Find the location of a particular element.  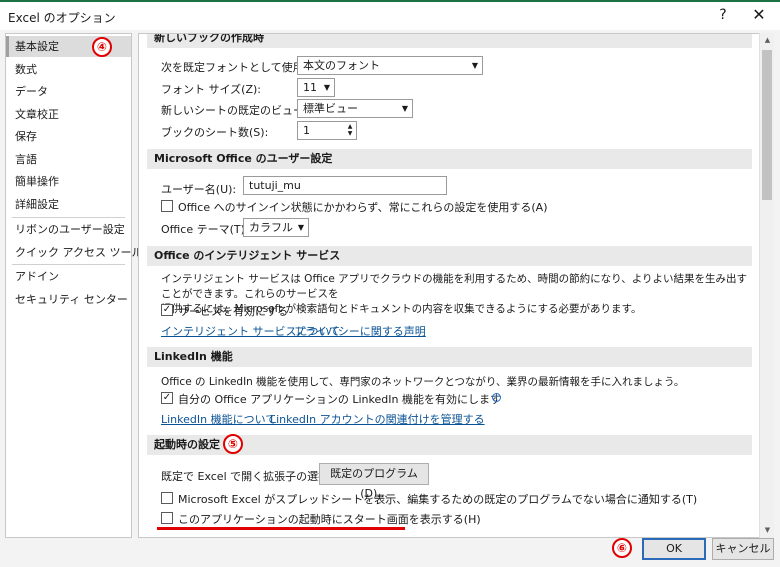

font-size-value: 11 is located at coordinates (310, 87).